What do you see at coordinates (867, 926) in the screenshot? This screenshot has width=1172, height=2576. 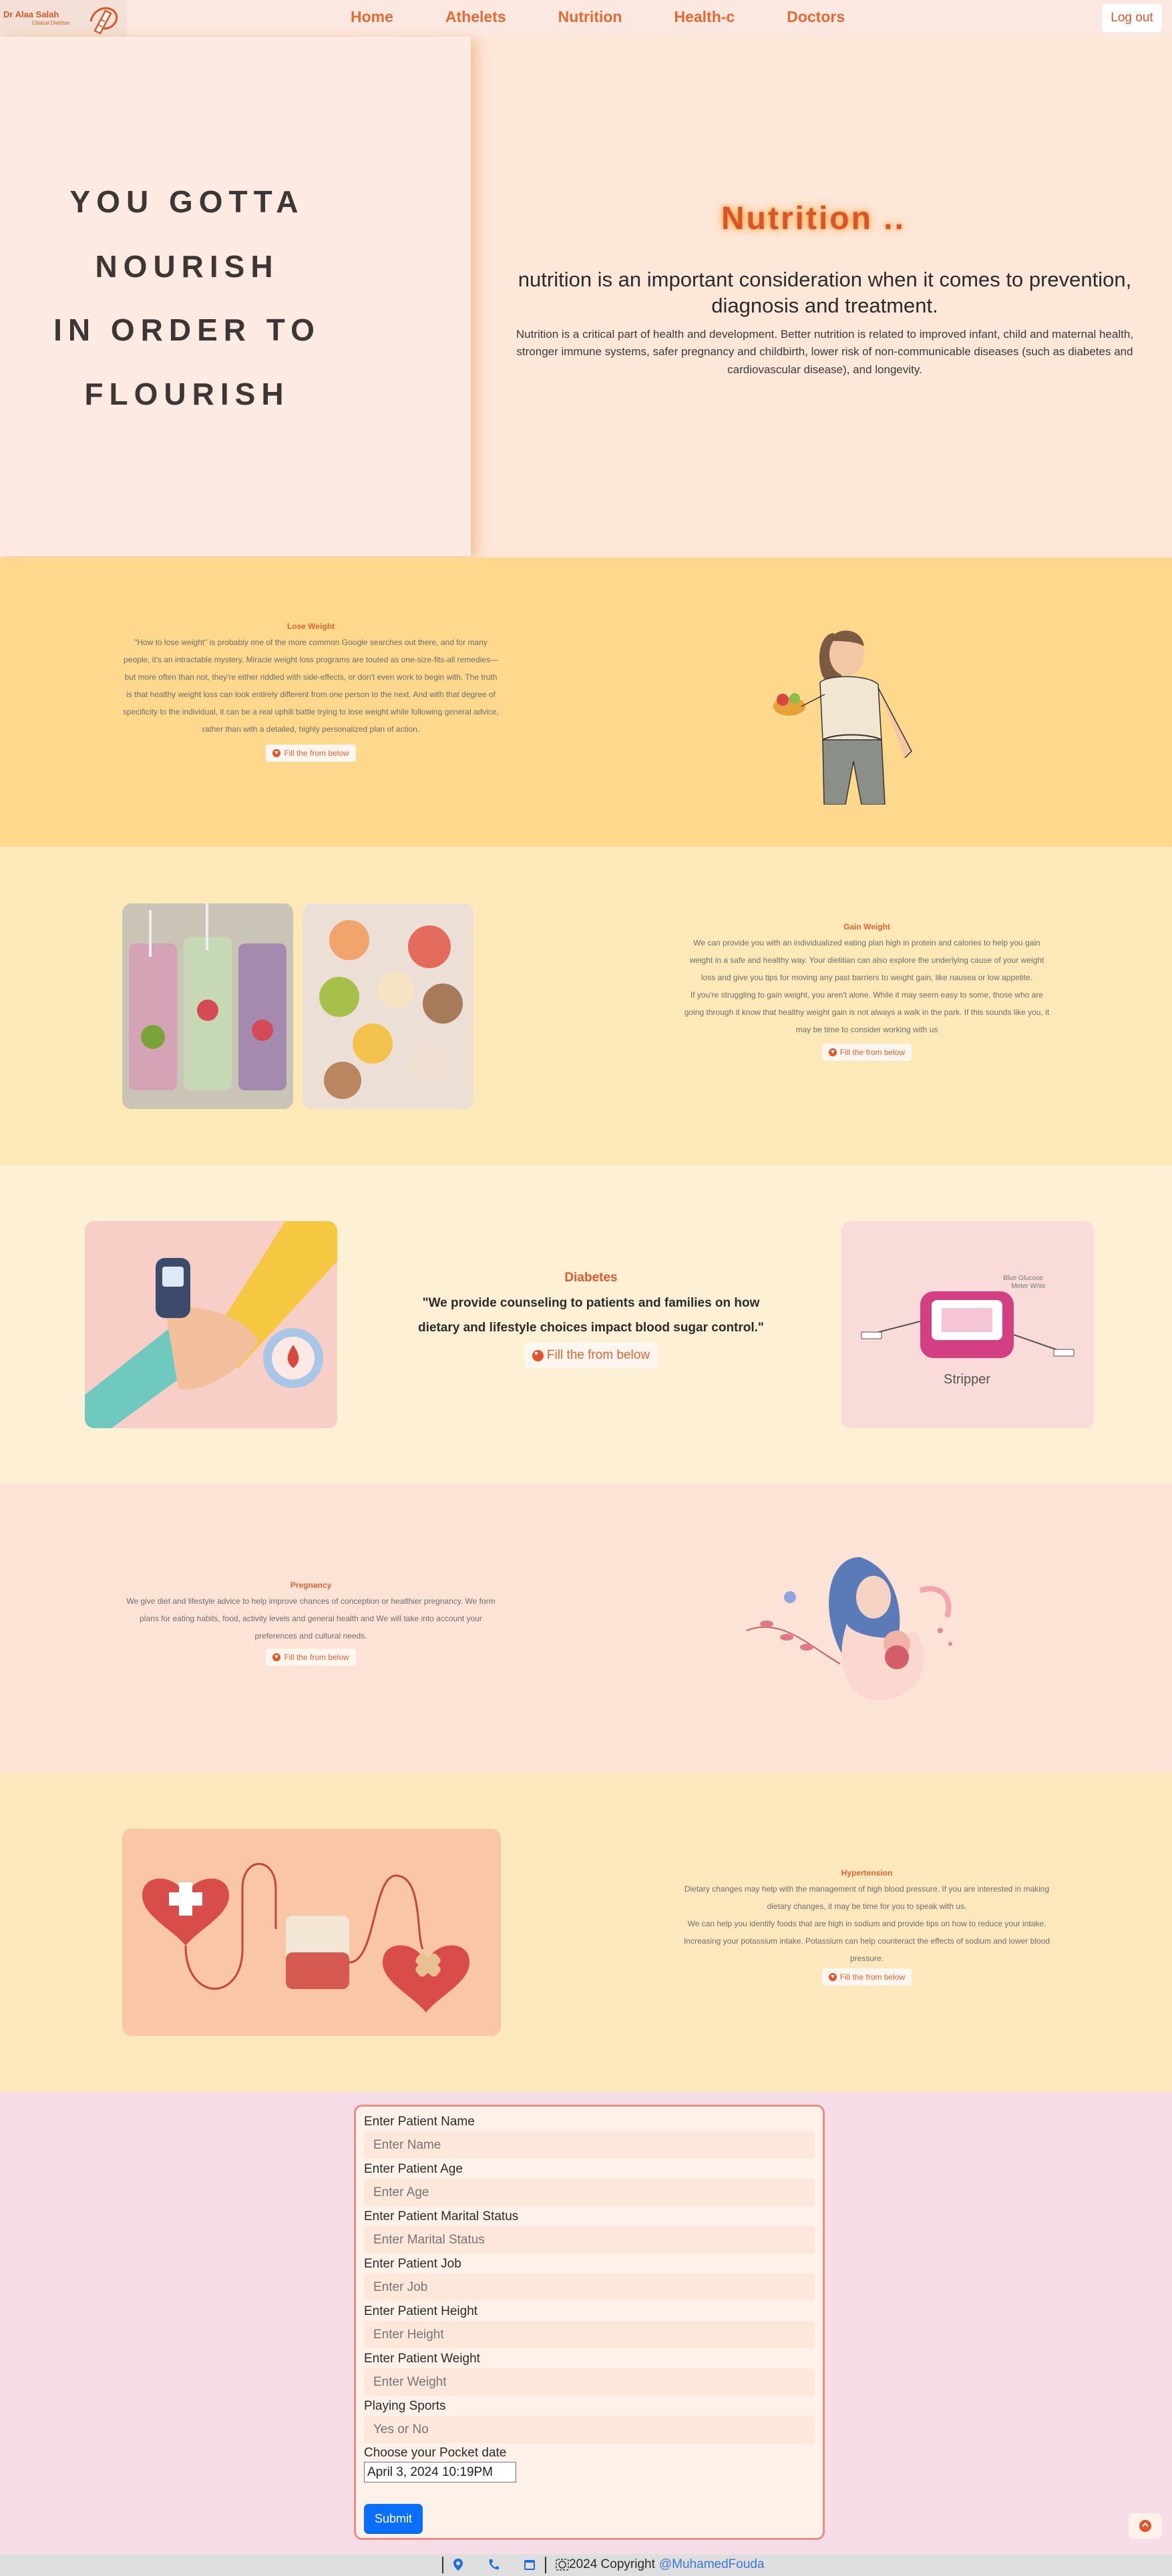 I see `section-title: Gain Weight` at bounding box center [867, 926].